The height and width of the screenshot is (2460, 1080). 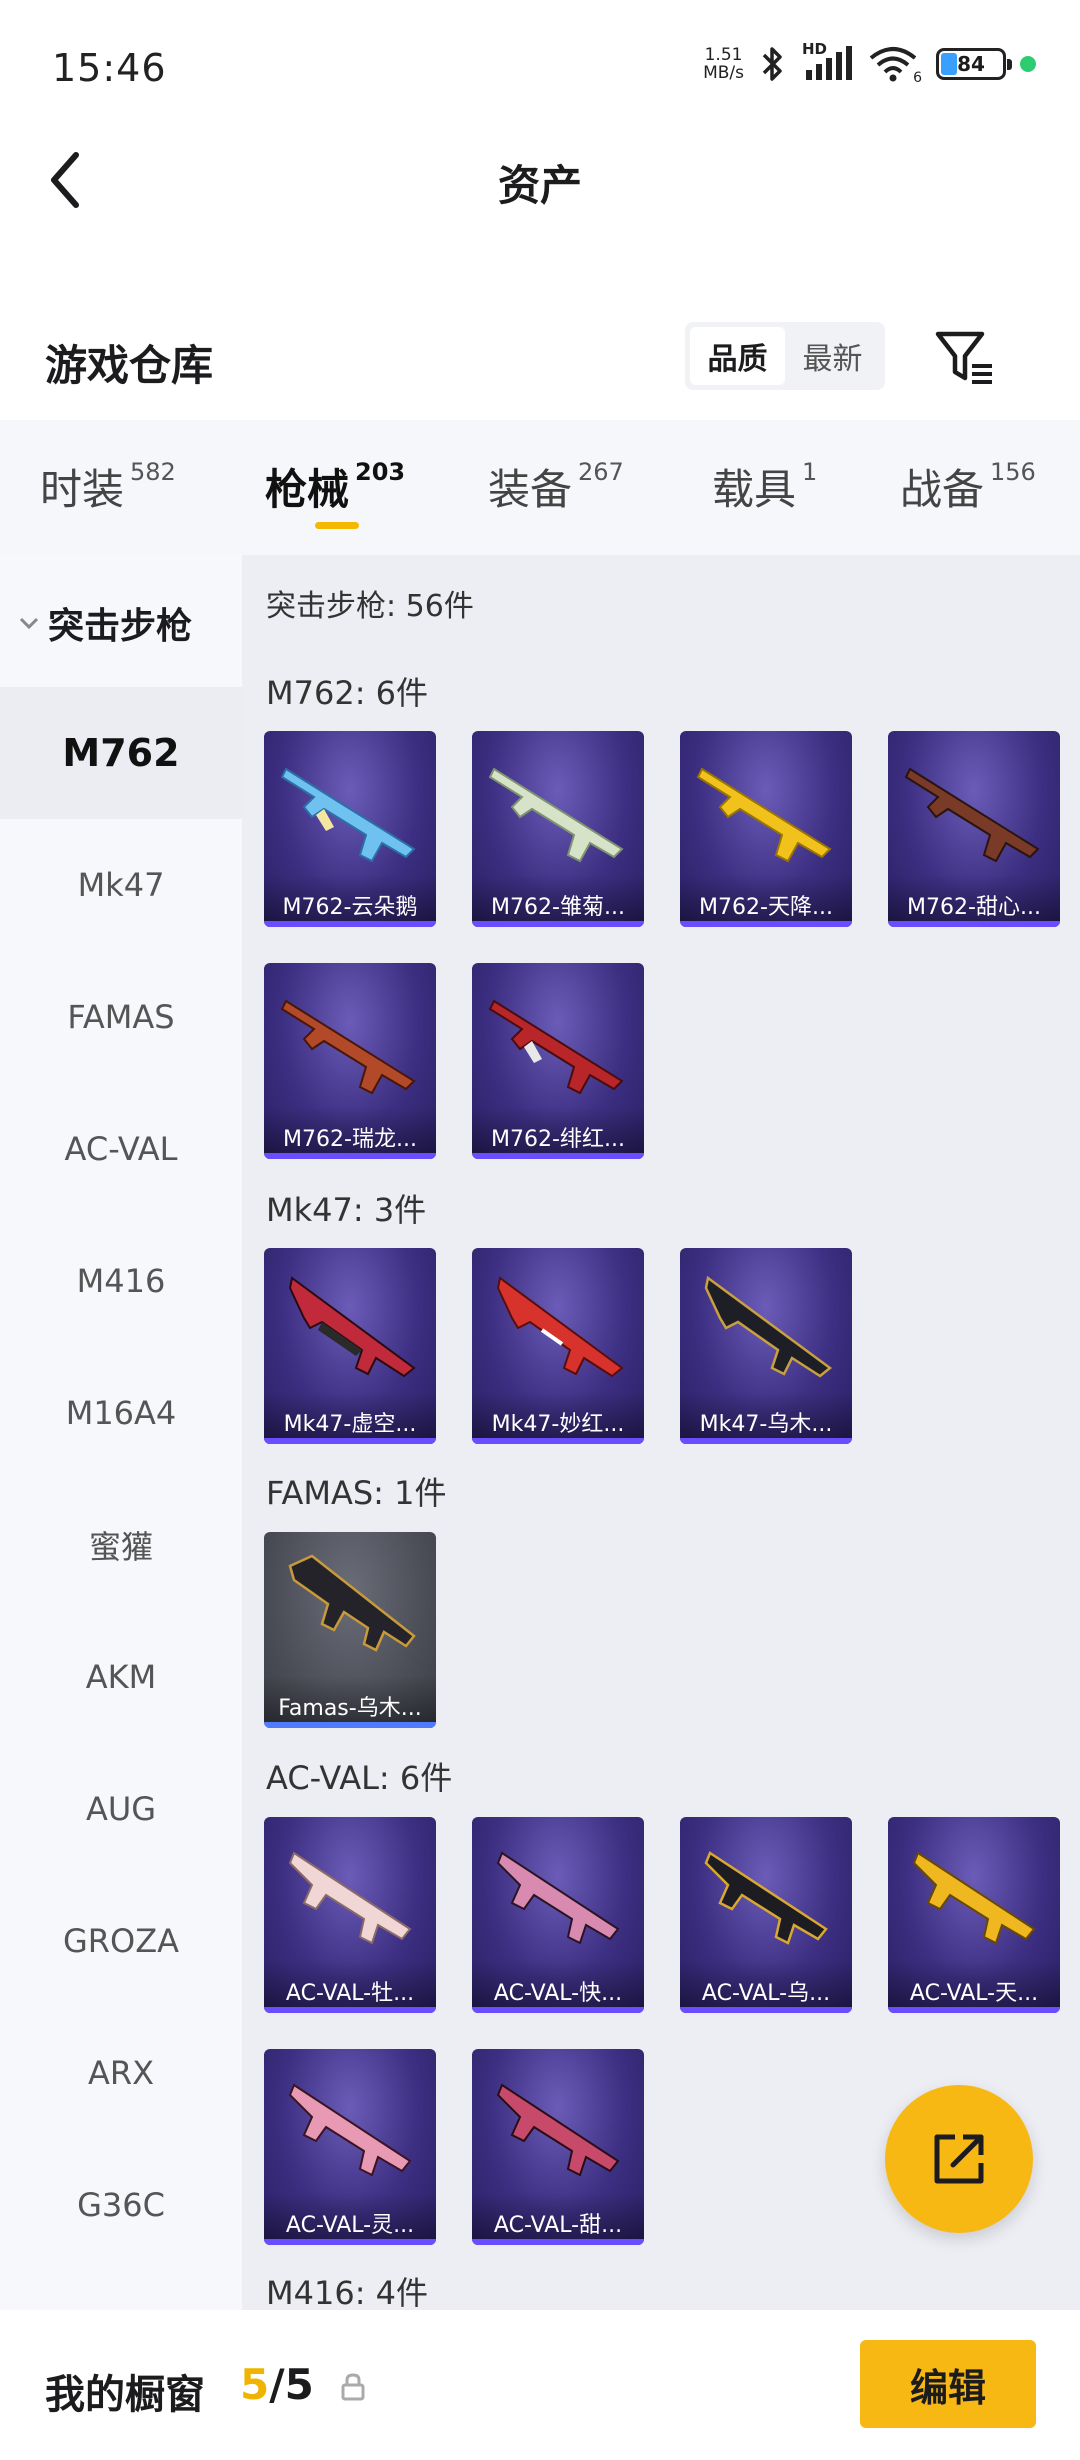 What do you see at coordinates (121, 885) in the screenshot?
I see `sidebar-item-mk47: Mk47` at bounding box center [121, 885].